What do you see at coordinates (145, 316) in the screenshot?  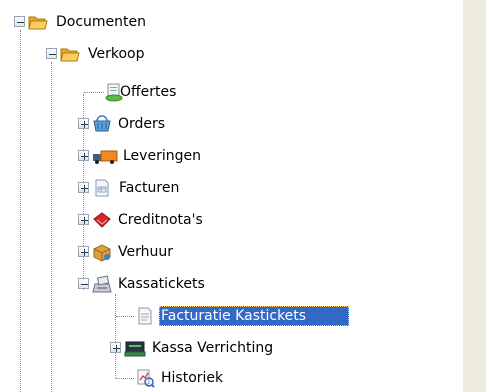 I see `document-icon` at bounding box center [145, 316].